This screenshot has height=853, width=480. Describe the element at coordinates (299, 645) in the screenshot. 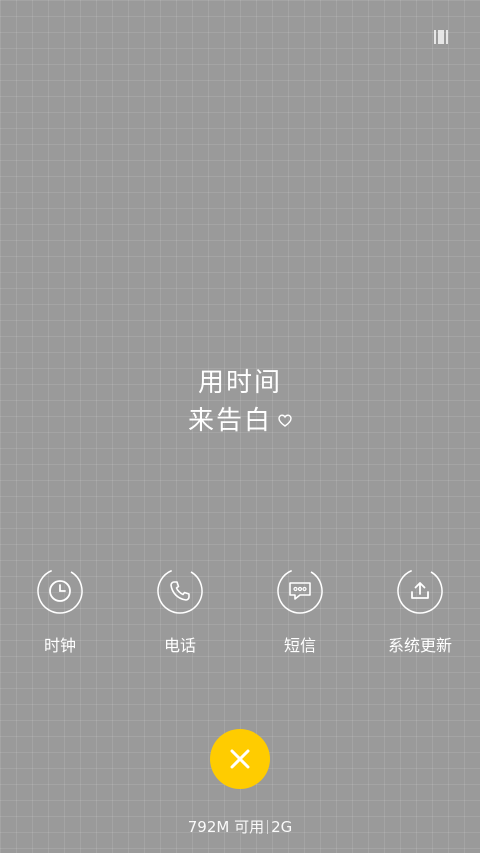

I see `shortcut-label: 短信` at that location.